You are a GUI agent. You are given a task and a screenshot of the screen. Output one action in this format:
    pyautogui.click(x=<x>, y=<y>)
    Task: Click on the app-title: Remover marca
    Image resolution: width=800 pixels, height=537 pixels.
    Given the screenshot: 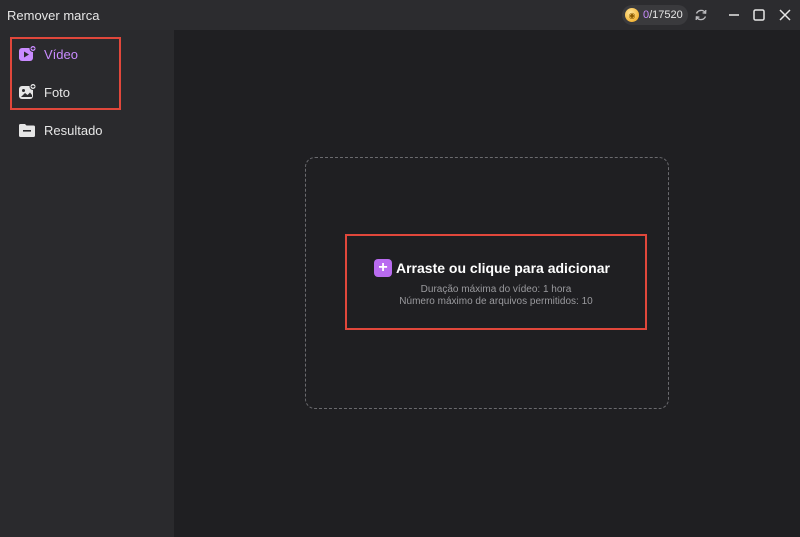 What is the action you would take?
    pyautogui.click(x=53, y=15)
    